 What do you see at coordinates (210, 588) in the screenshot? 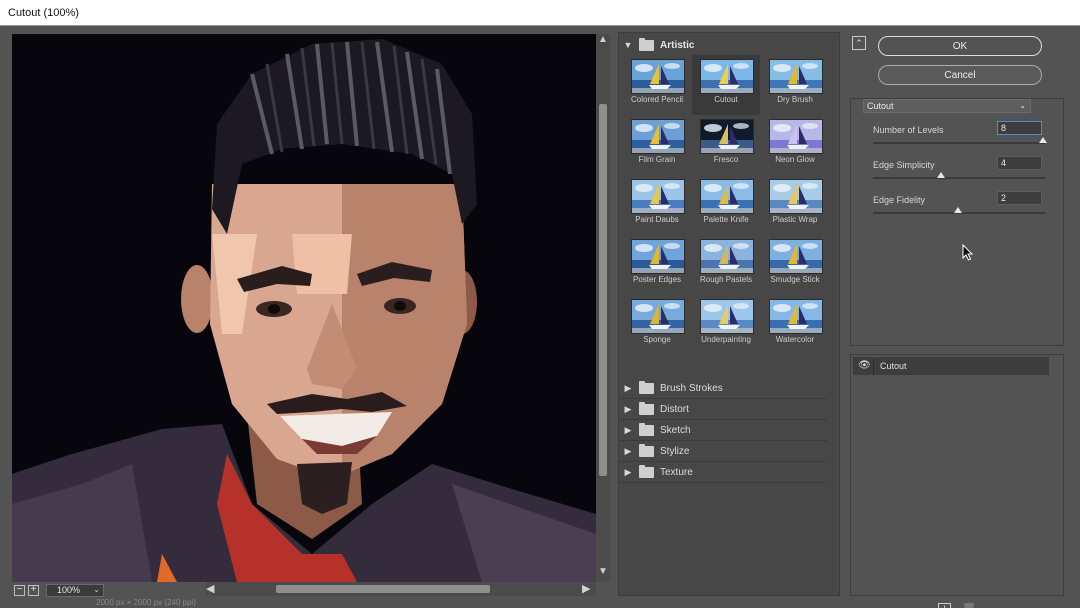
I see `scroll-left-icon: ◀` at bounding box center [210, 588].